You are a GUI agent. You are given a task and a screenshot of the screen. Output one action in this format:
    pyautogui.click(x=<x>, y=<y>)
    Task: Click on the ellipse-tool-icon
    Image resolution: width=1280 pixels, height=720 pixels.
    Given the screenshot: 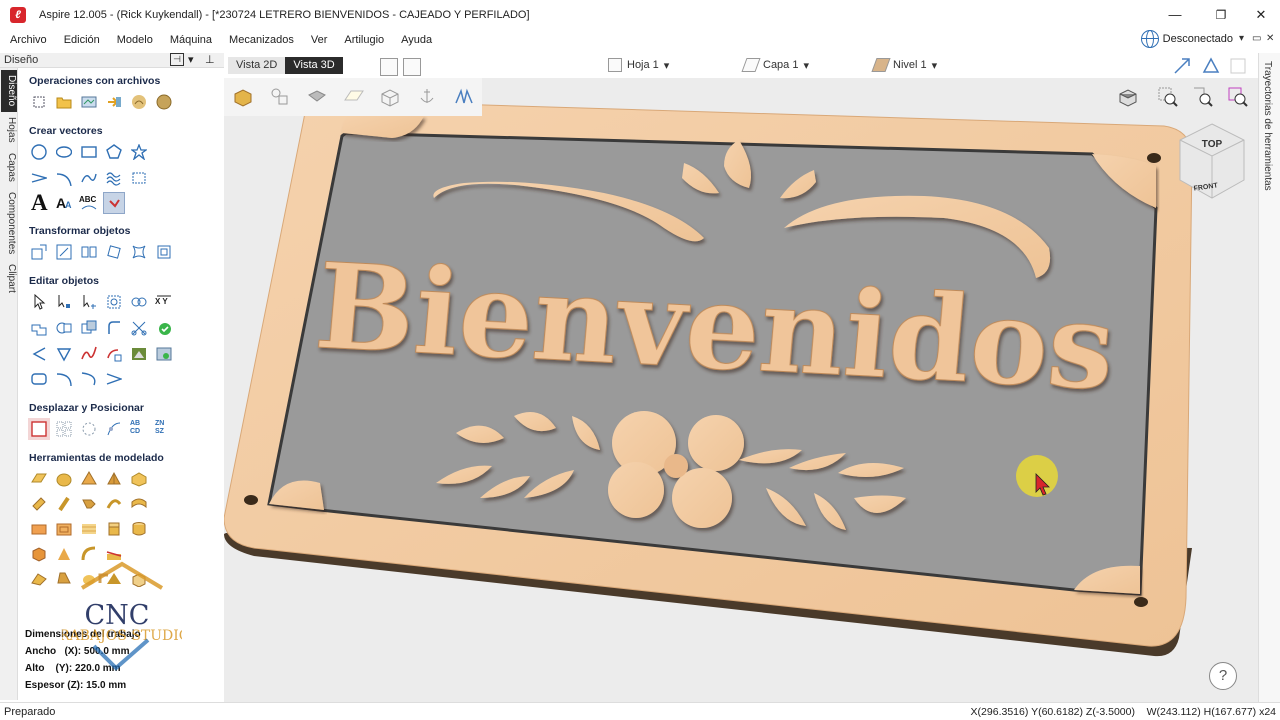 What is the action you would take?
    pyautogui.click(x=64, y=152)
    